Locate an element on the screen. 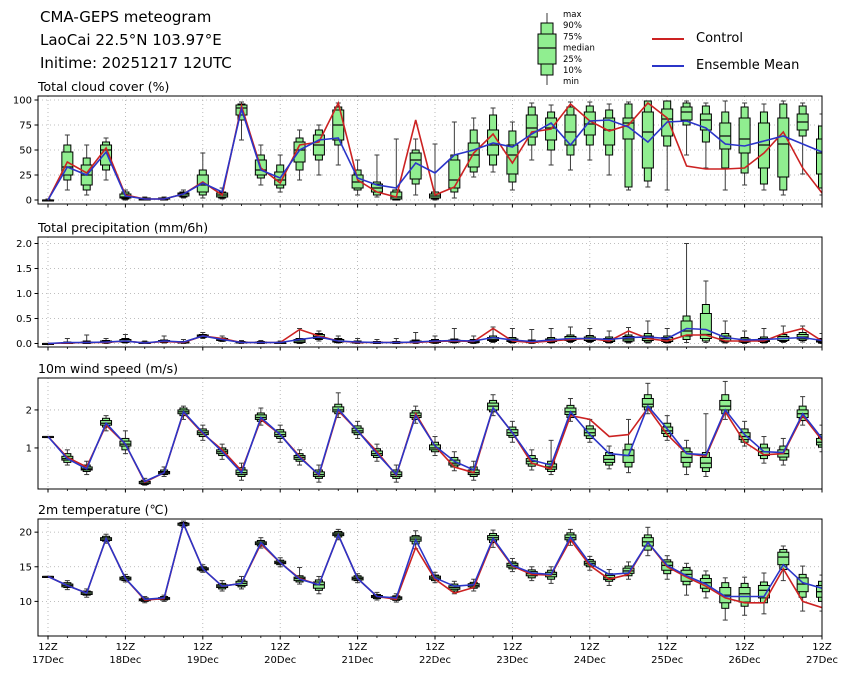  panel-title-cloud: Total cloud cover (%) is located at coordinates (103, 86).